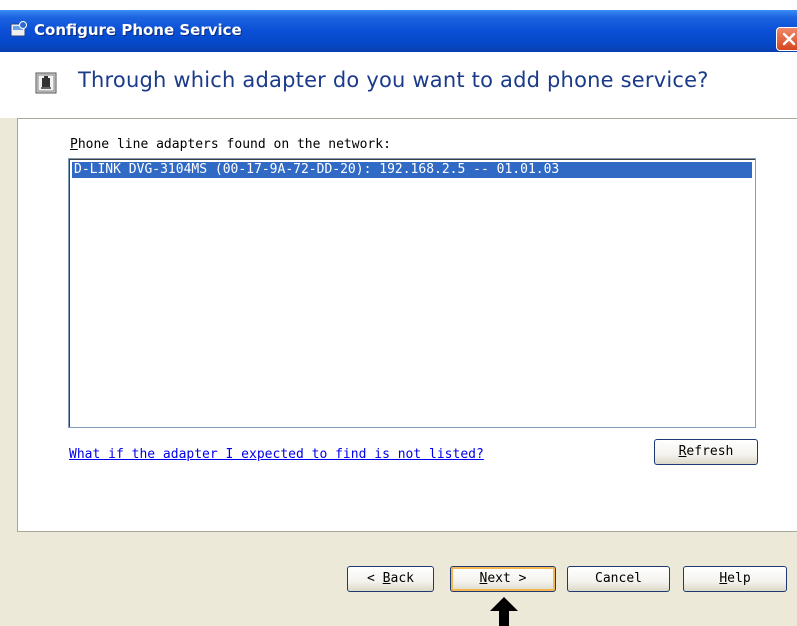 Image resolution: width=797 pixels, height=626 pixels. What do you see at coordinates (504, 611) in the screenshot?
I see `arrow-up-icon` at bounding box center [504, 611].